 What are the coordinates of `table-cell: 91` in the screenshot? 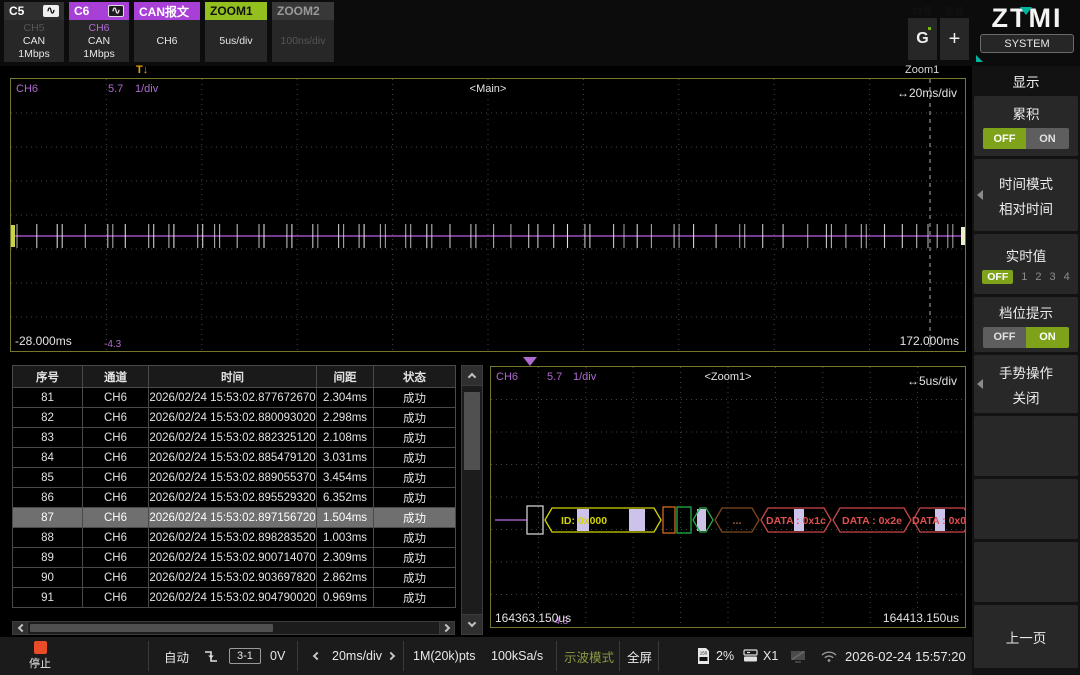 It's located at (47, 597).